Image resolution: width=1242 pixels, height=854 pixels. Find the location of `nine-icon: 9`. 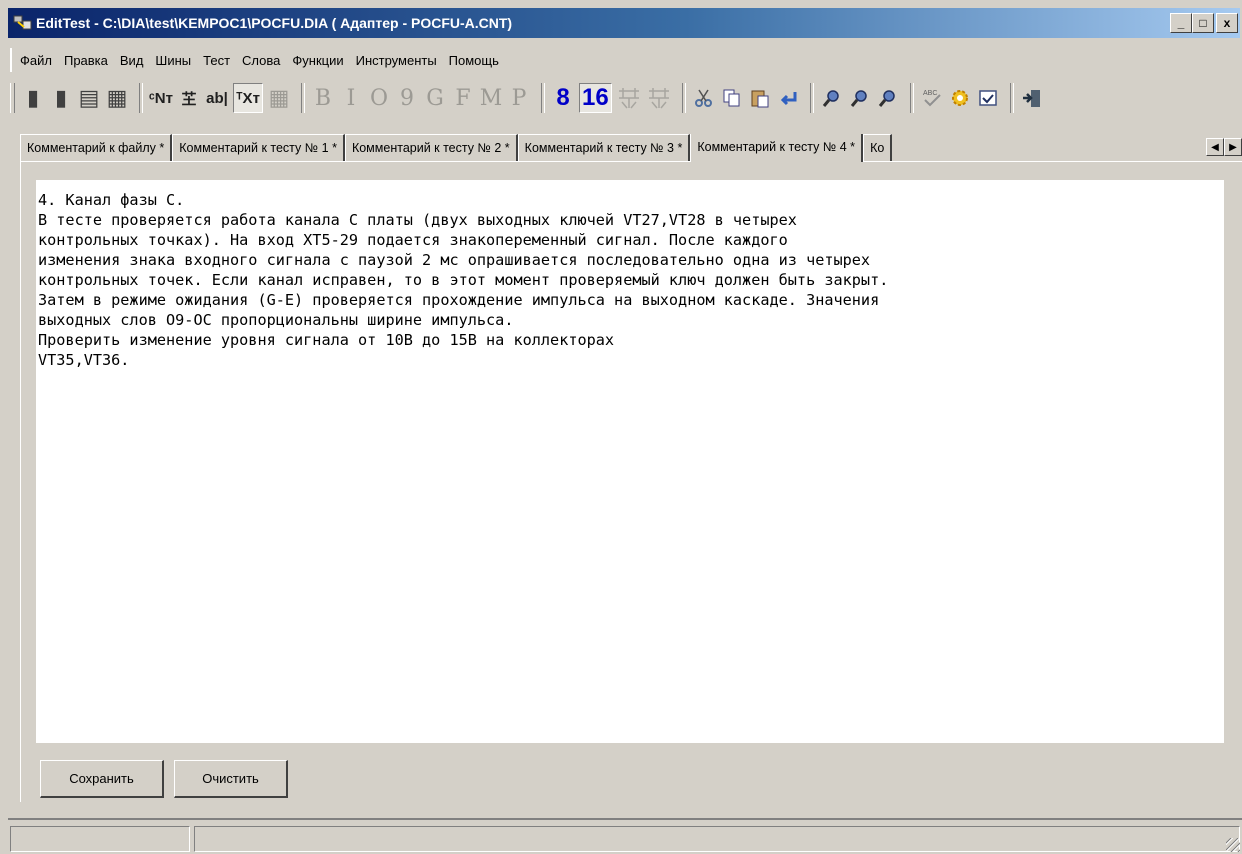

nine-icon: 9 is located at coordinates (407, 98).